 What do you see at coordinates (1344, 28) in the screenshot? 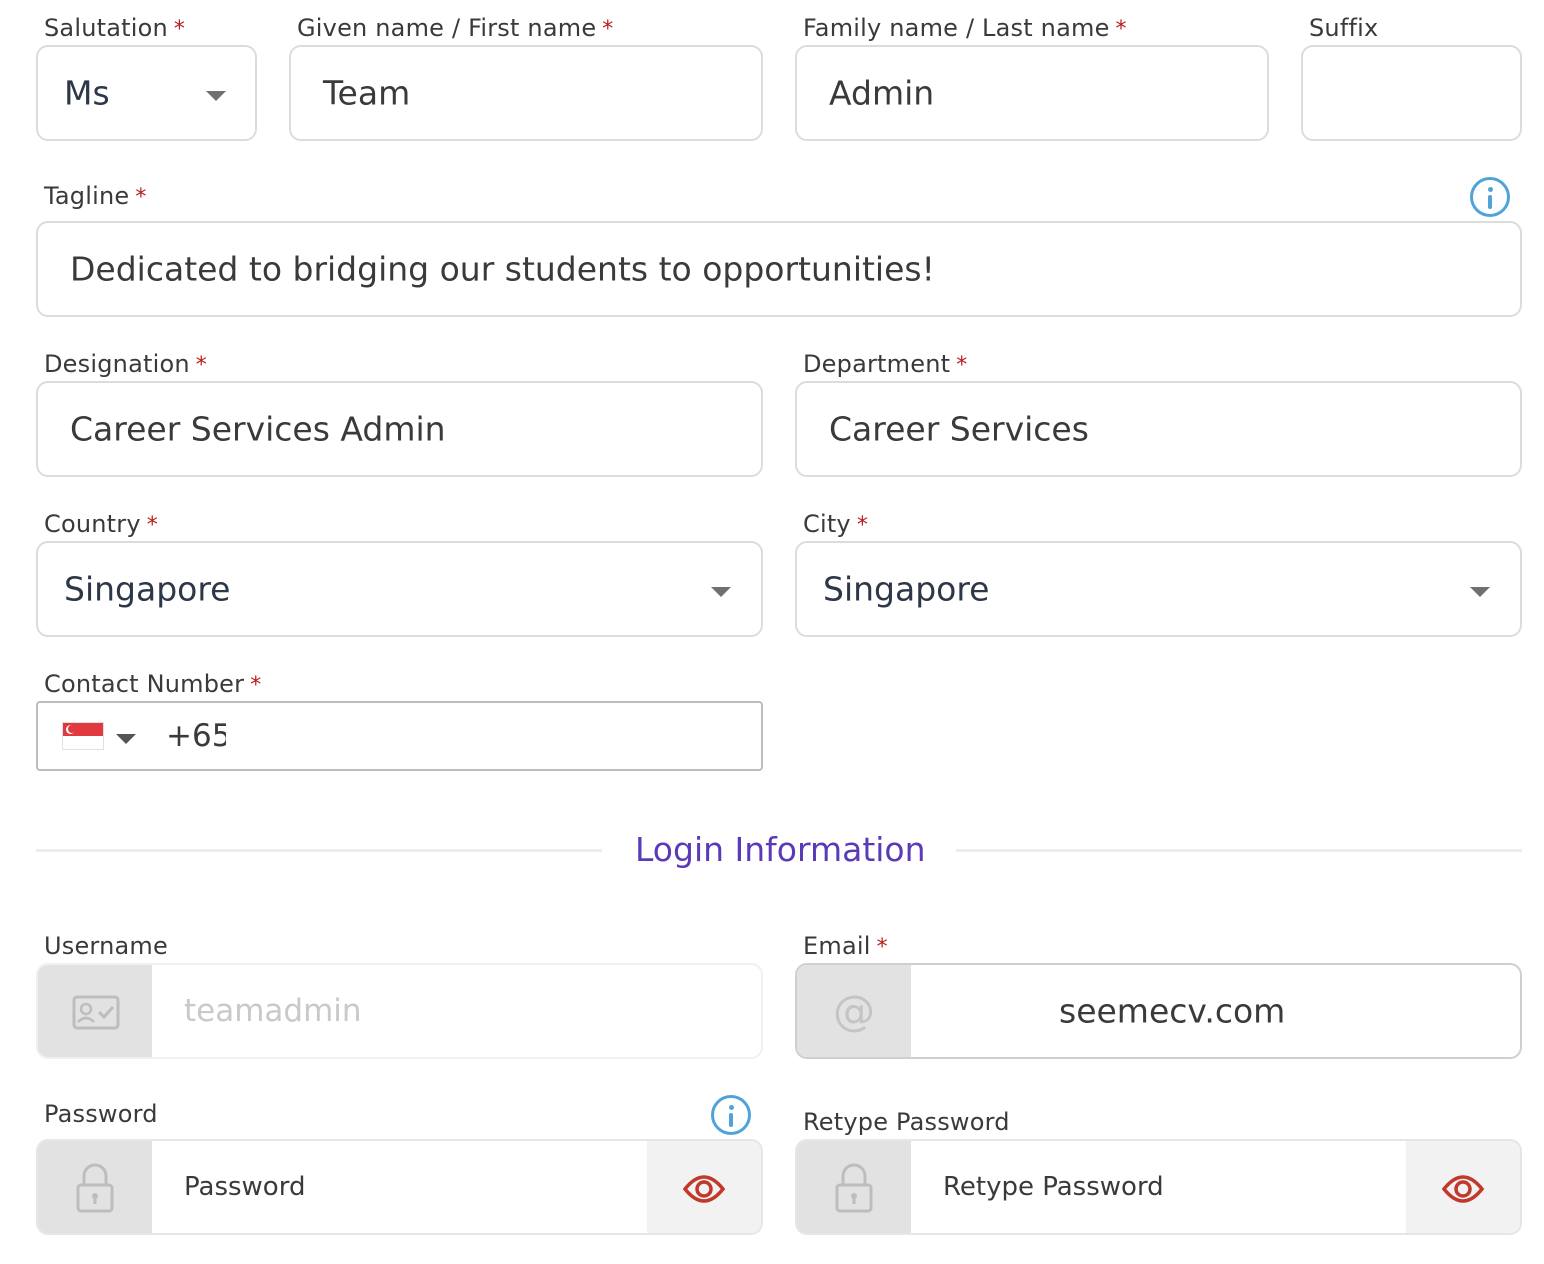
I see `suffix-label: Suffix` at bounding box center [1344, 28].